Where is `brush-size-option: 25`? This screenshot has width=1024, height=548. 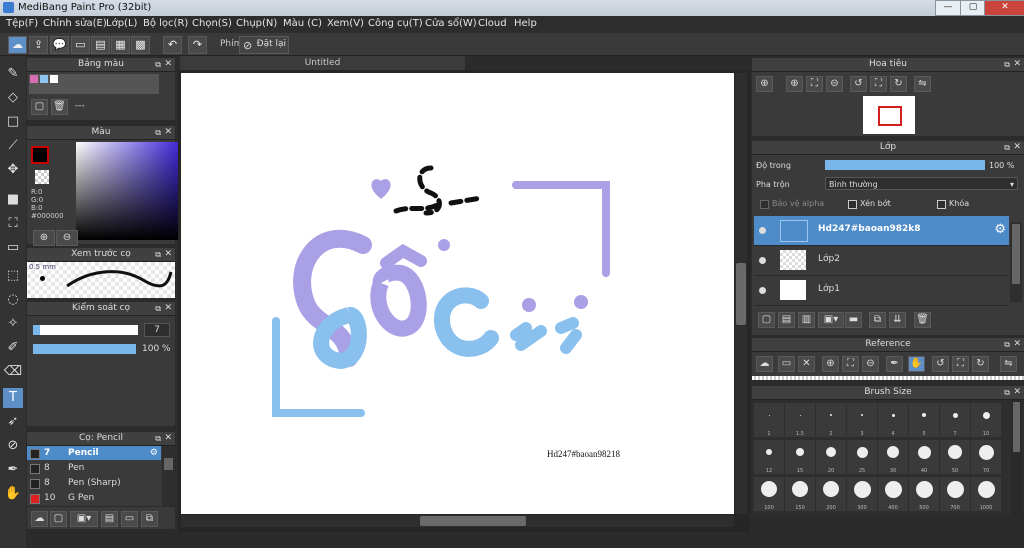
brush-size-option: 25 is located at coordinates (862, 457).